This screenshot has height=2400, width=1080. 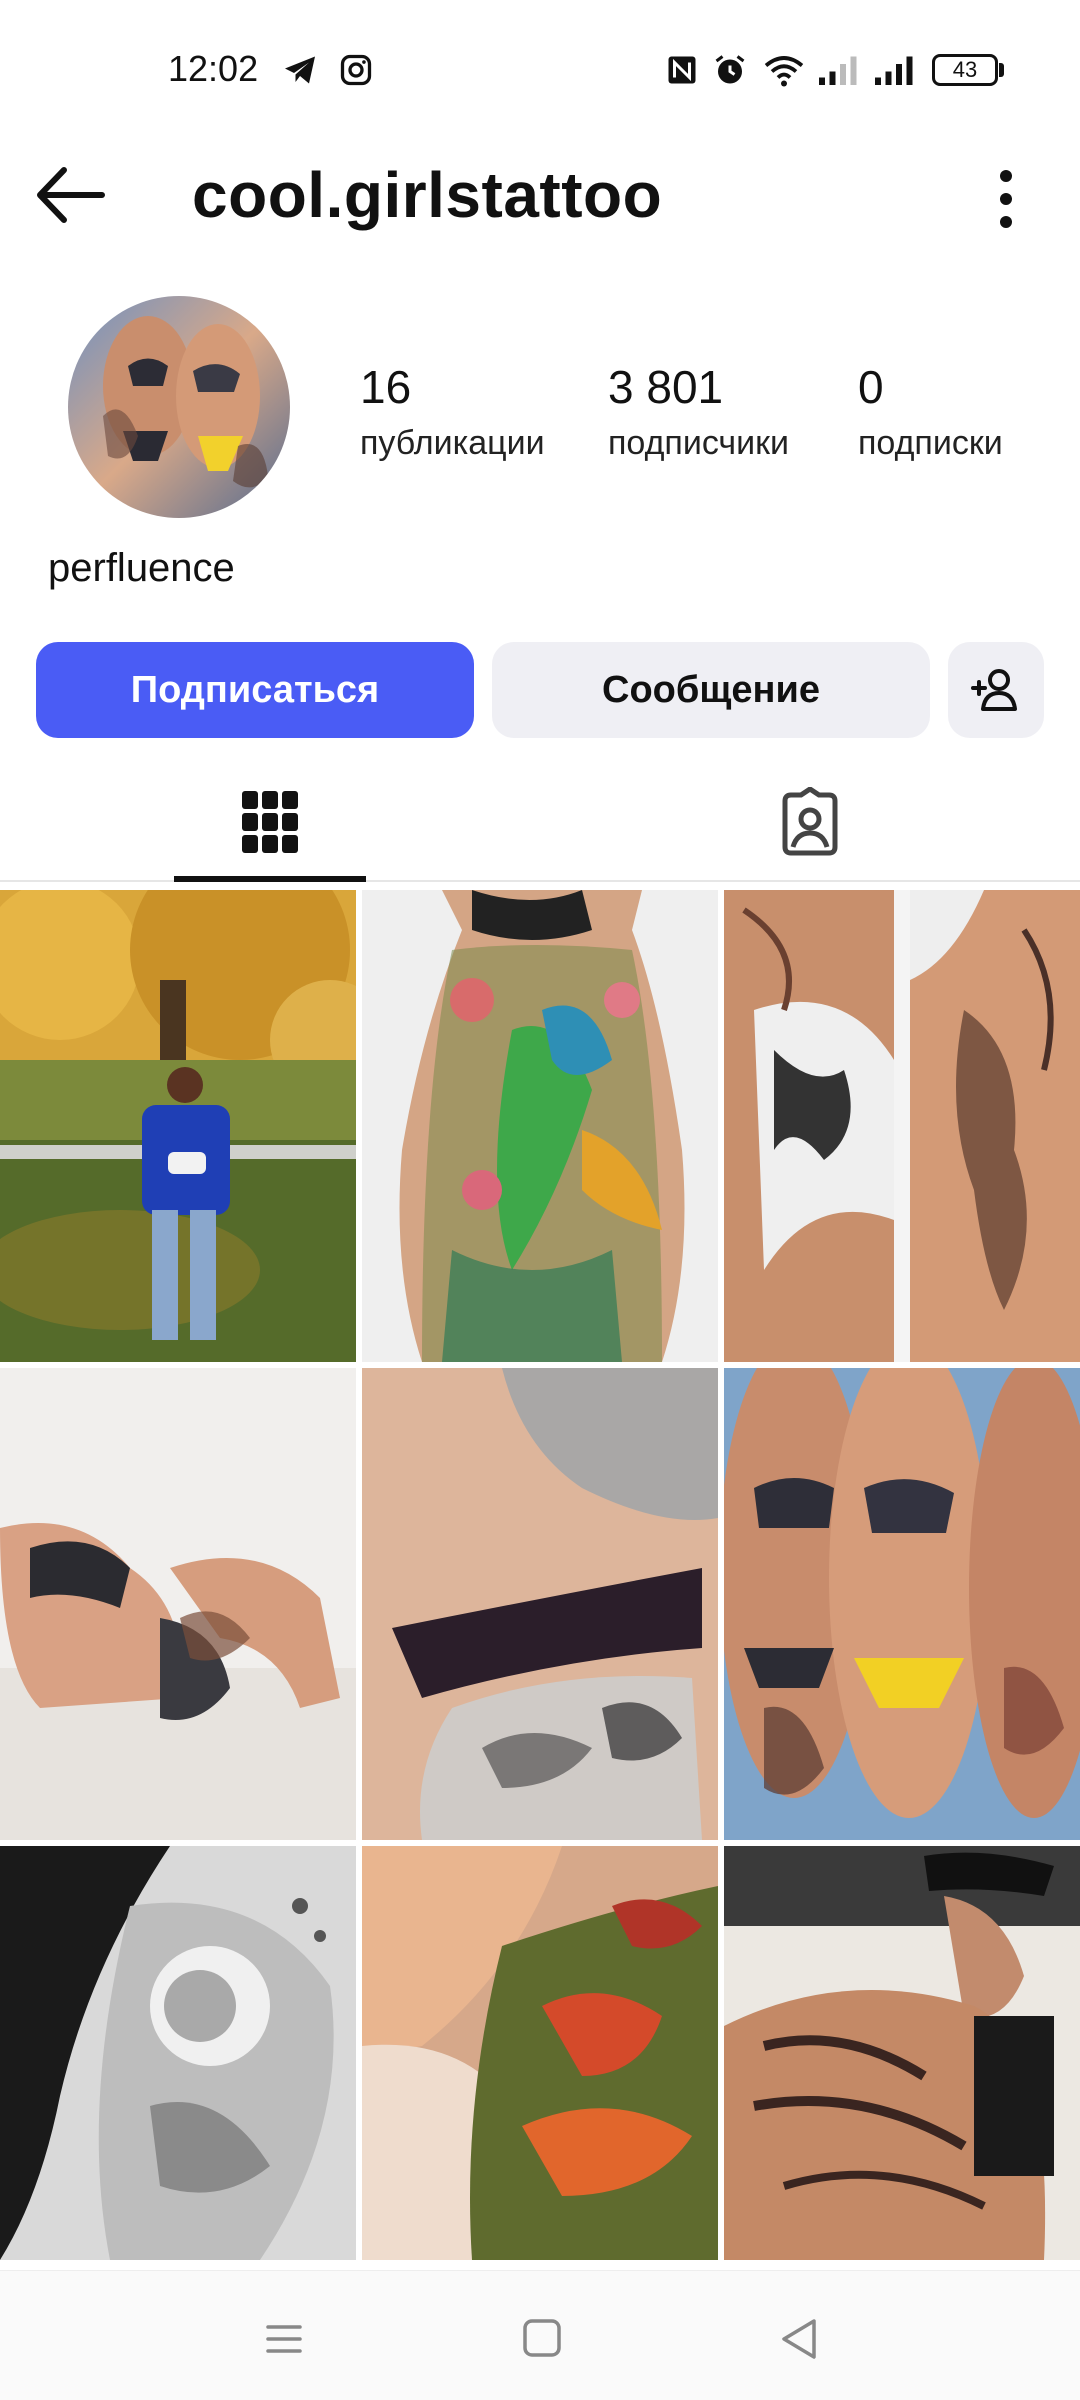 What do you see at coordinates (682, 70) in the screenshot?
I see `nfc-icon` at bounding box center [682, 70].